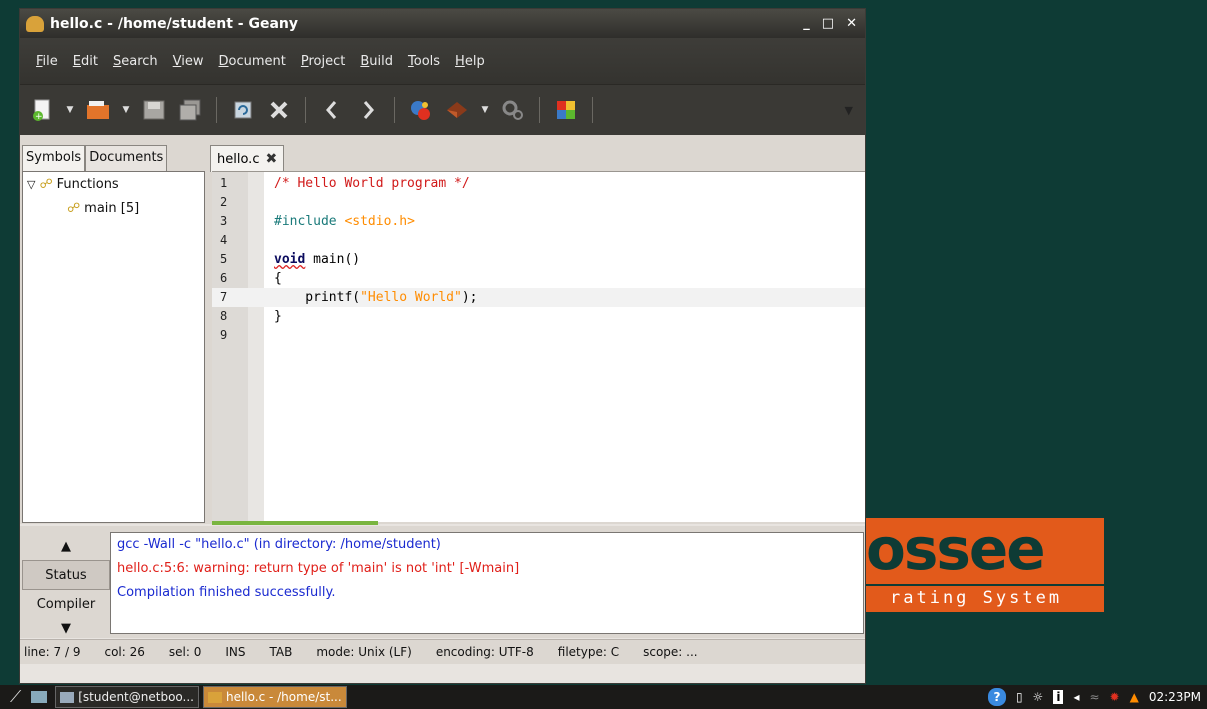 This screenshot has width=1207, height=709. I want to click on tab-documents: Documents, so click(126, 158).